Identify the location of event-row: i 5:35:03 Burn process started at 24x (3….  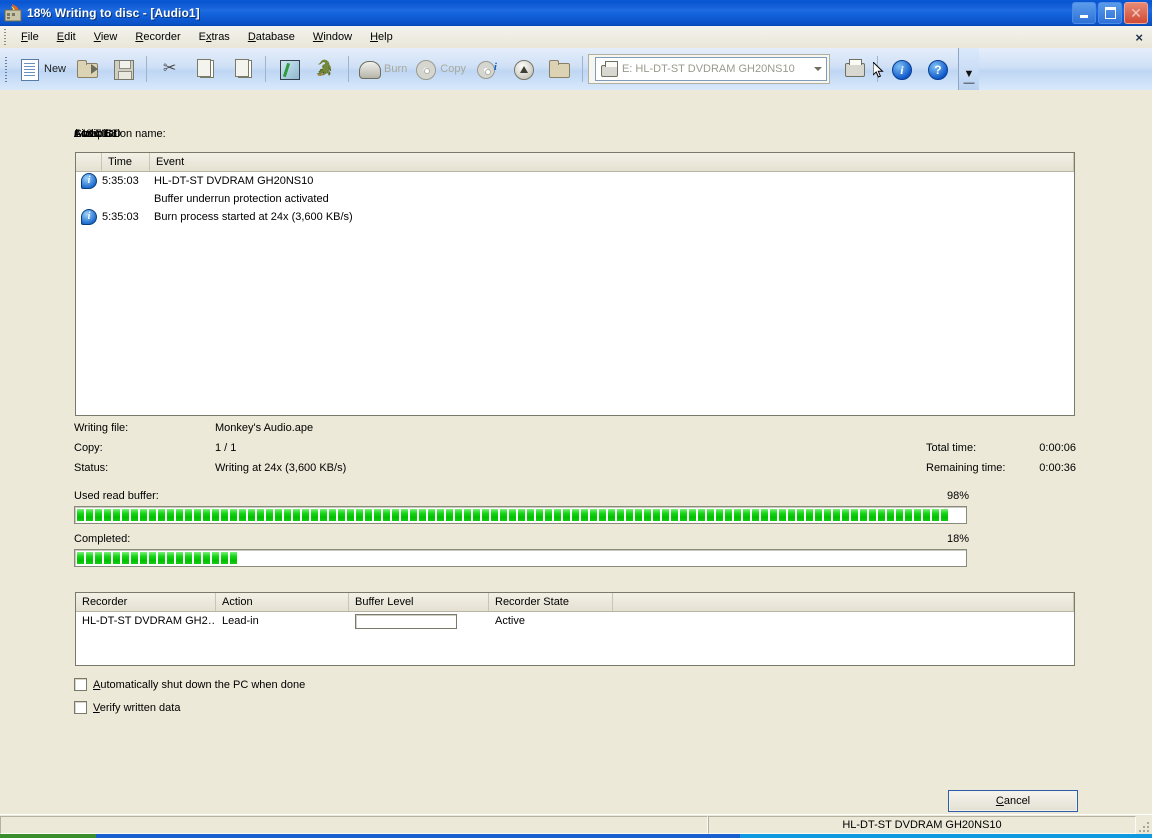
(575, 217).